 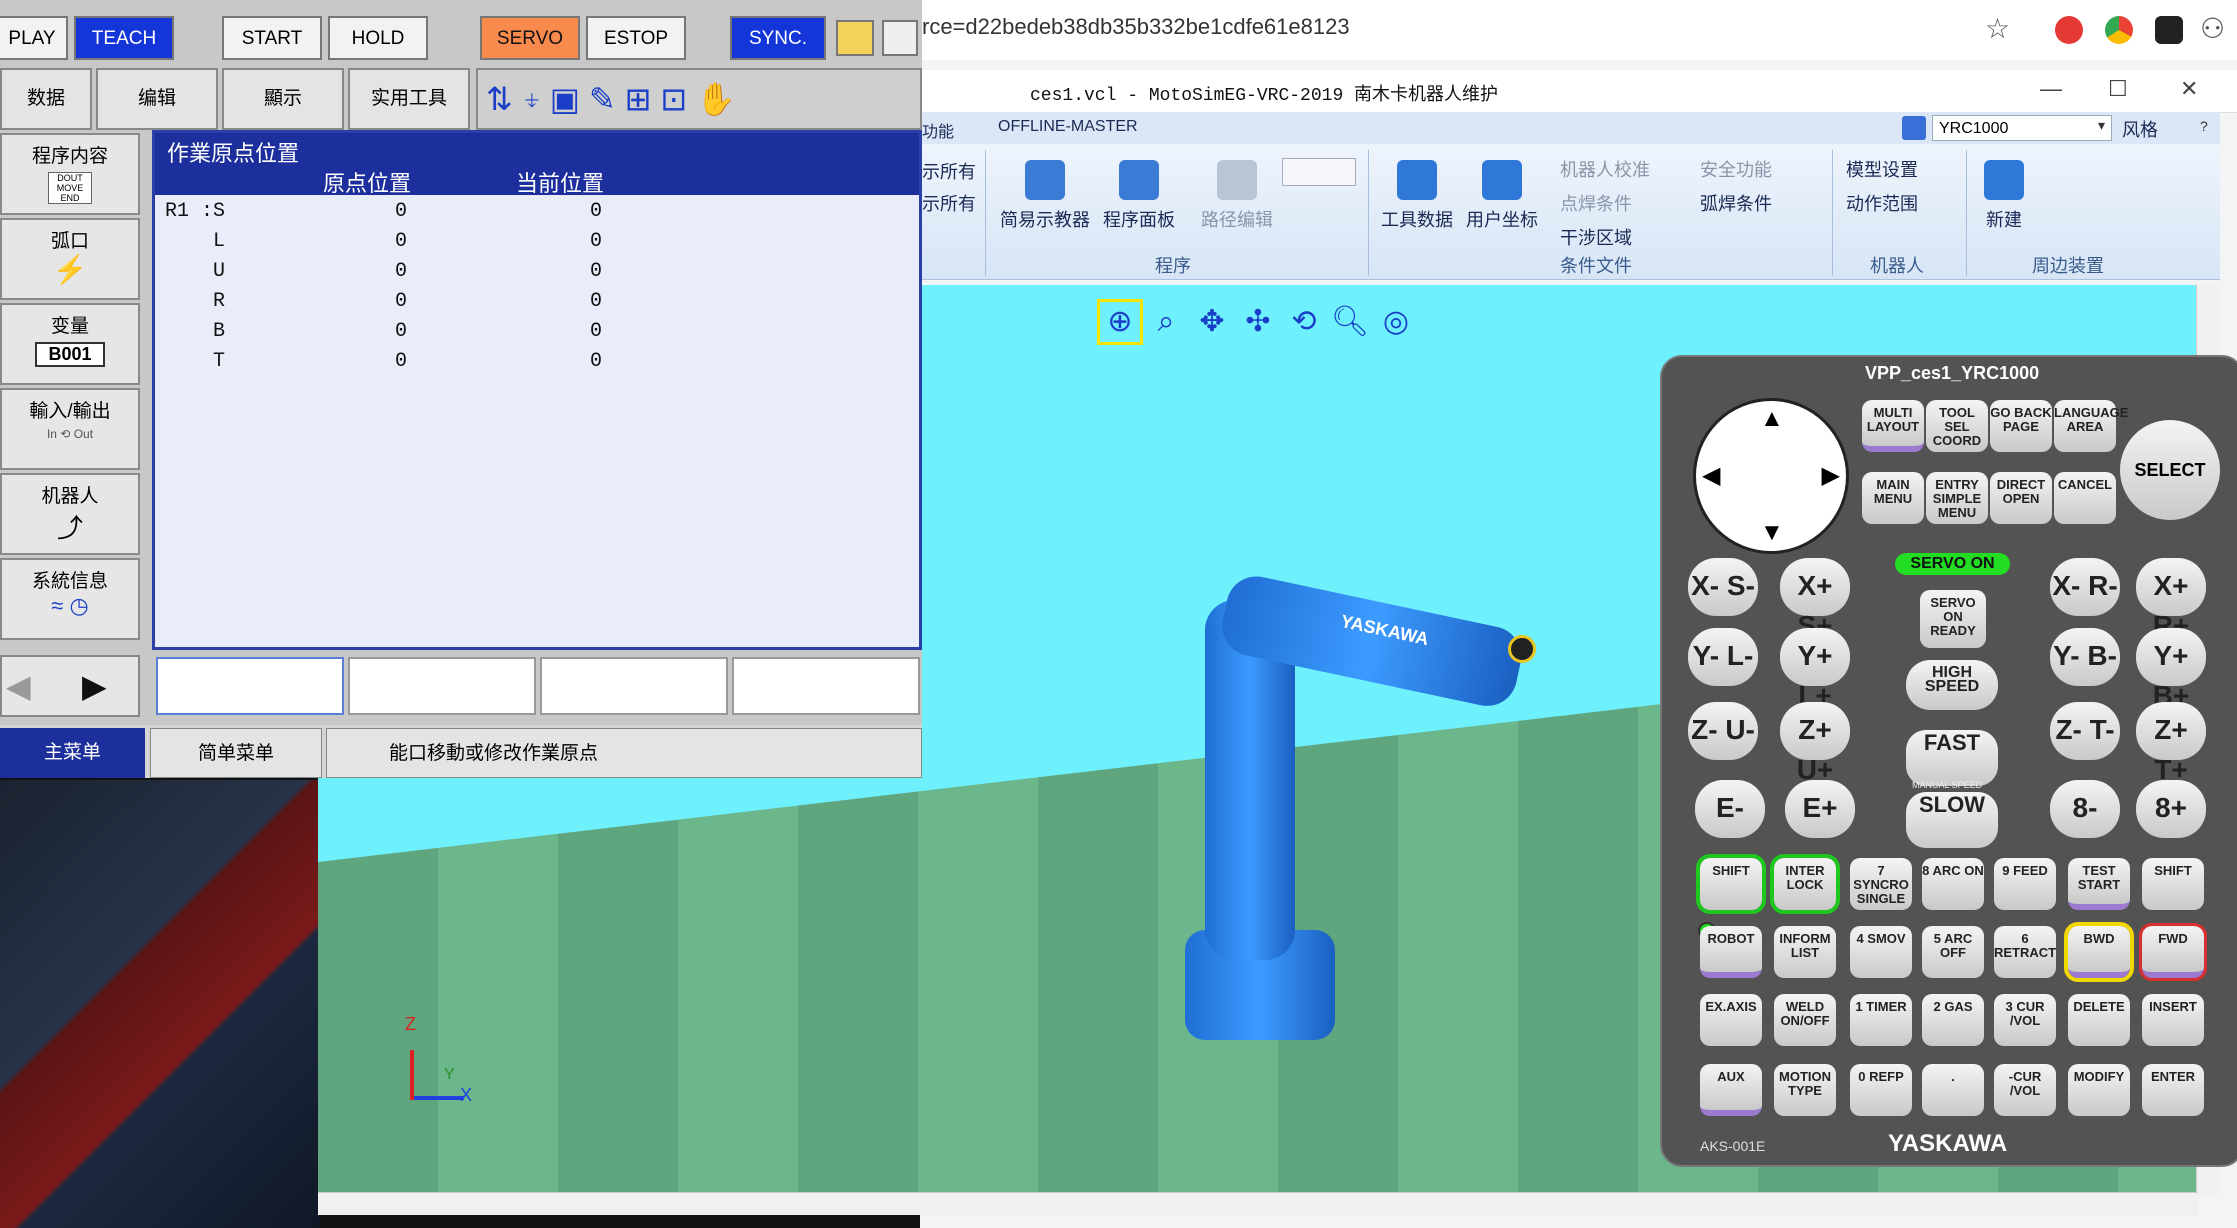 What do you see at coordinates (2025, 884) in the screenshot?
I see `key-9: 9 FEED` at bounding box center [2025, 884].